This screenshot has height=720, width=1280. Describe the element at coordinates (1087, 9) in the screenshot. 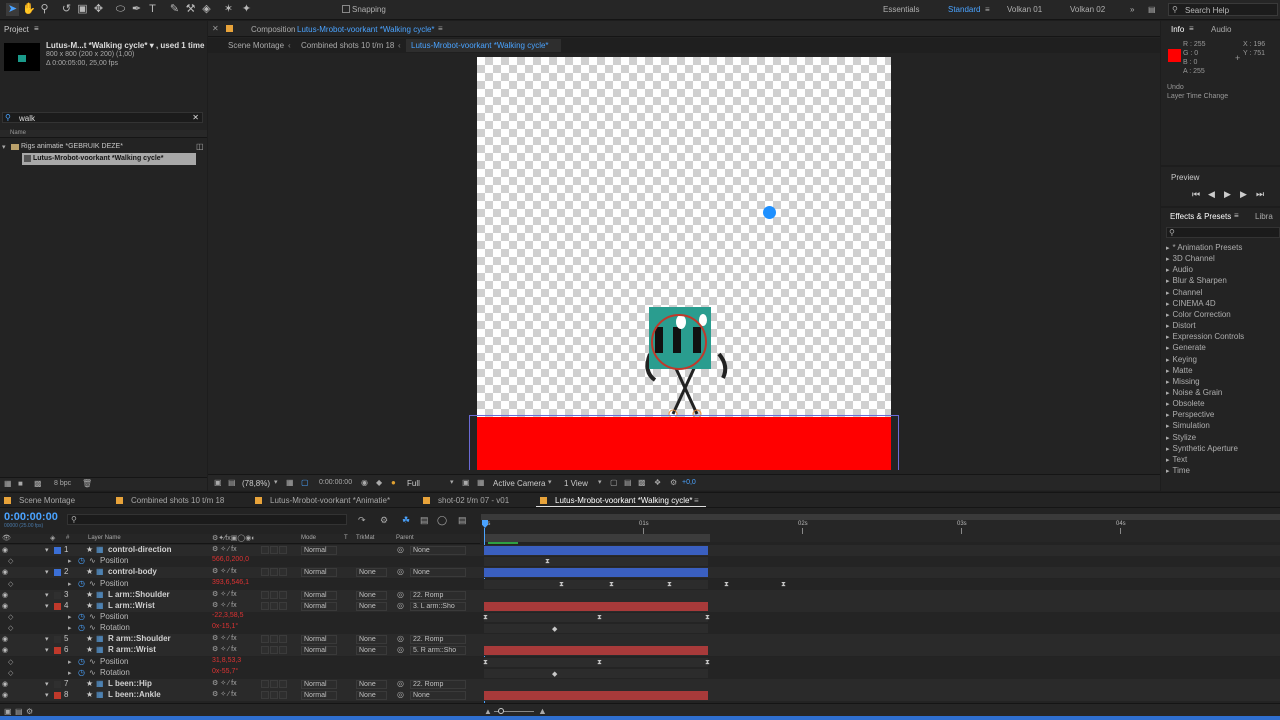

I see `workspace-volkan-02: Volkan 02` at that location.